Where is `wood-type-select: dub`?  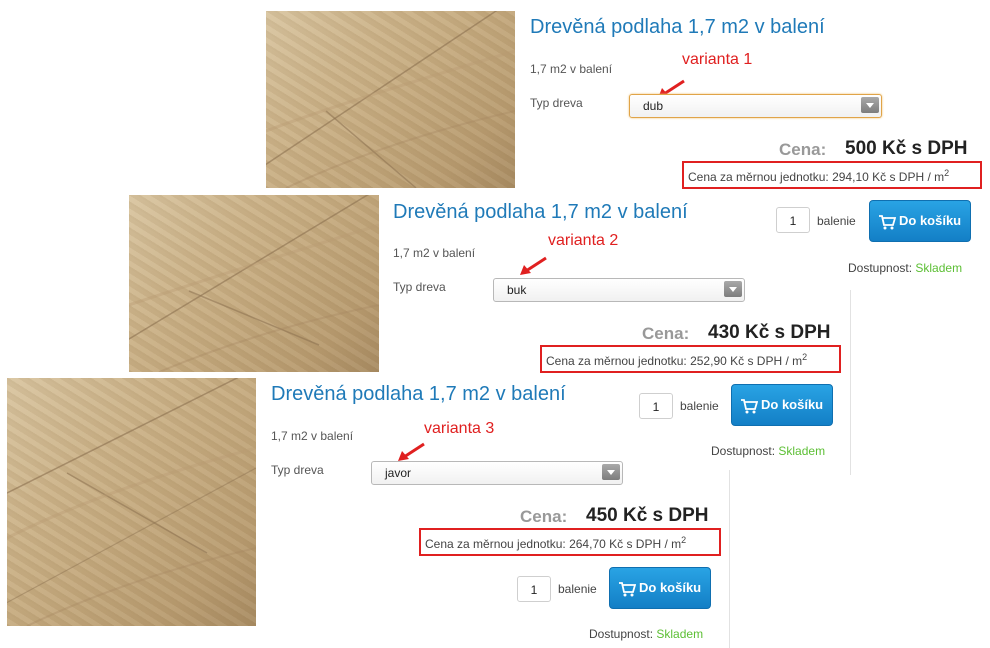
wood-type-select: dub is located at coordinates (755, 106).